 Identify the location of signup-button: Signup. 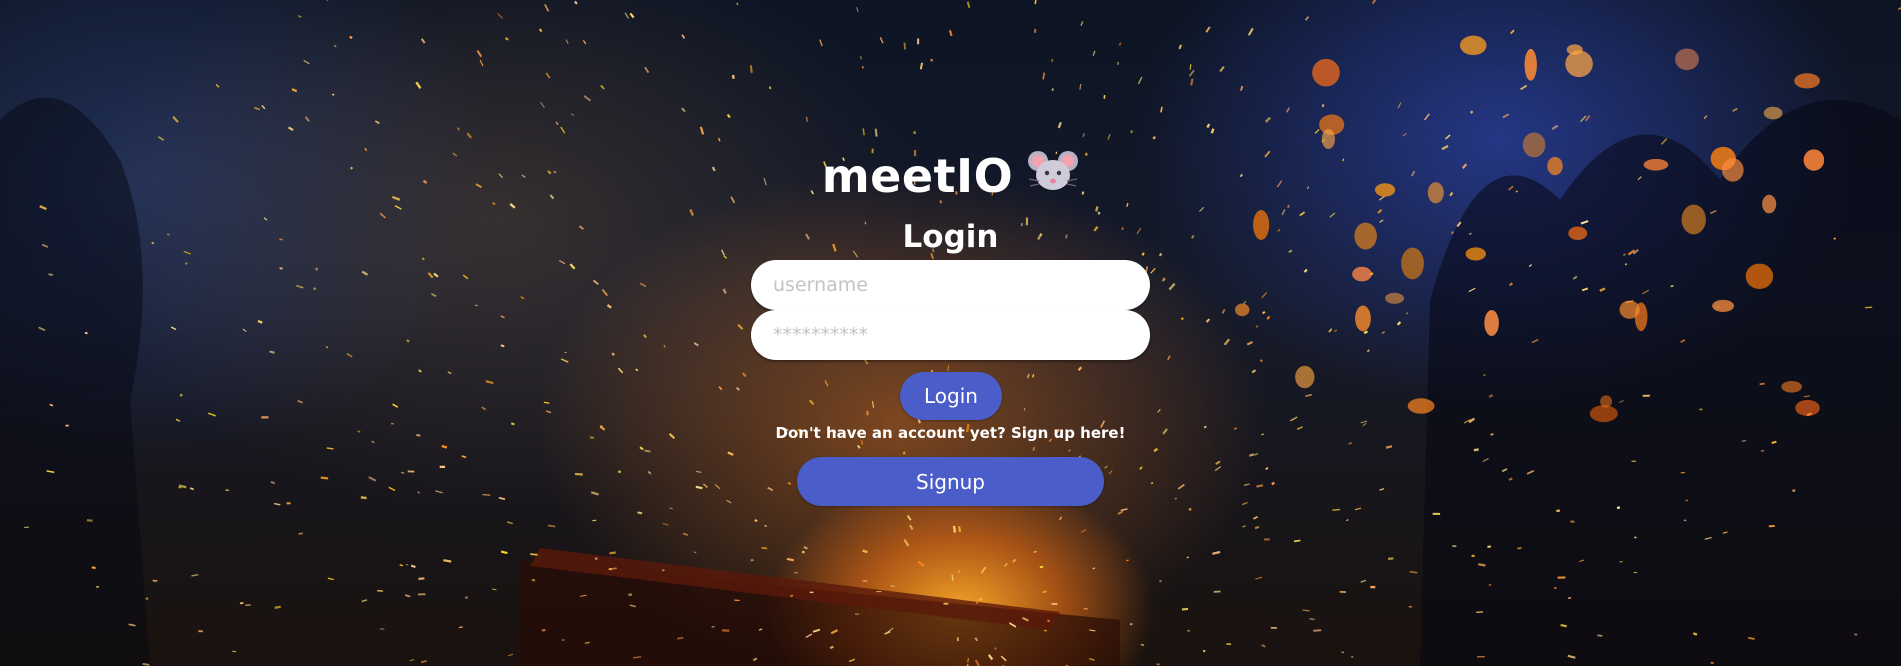
(950, 481).